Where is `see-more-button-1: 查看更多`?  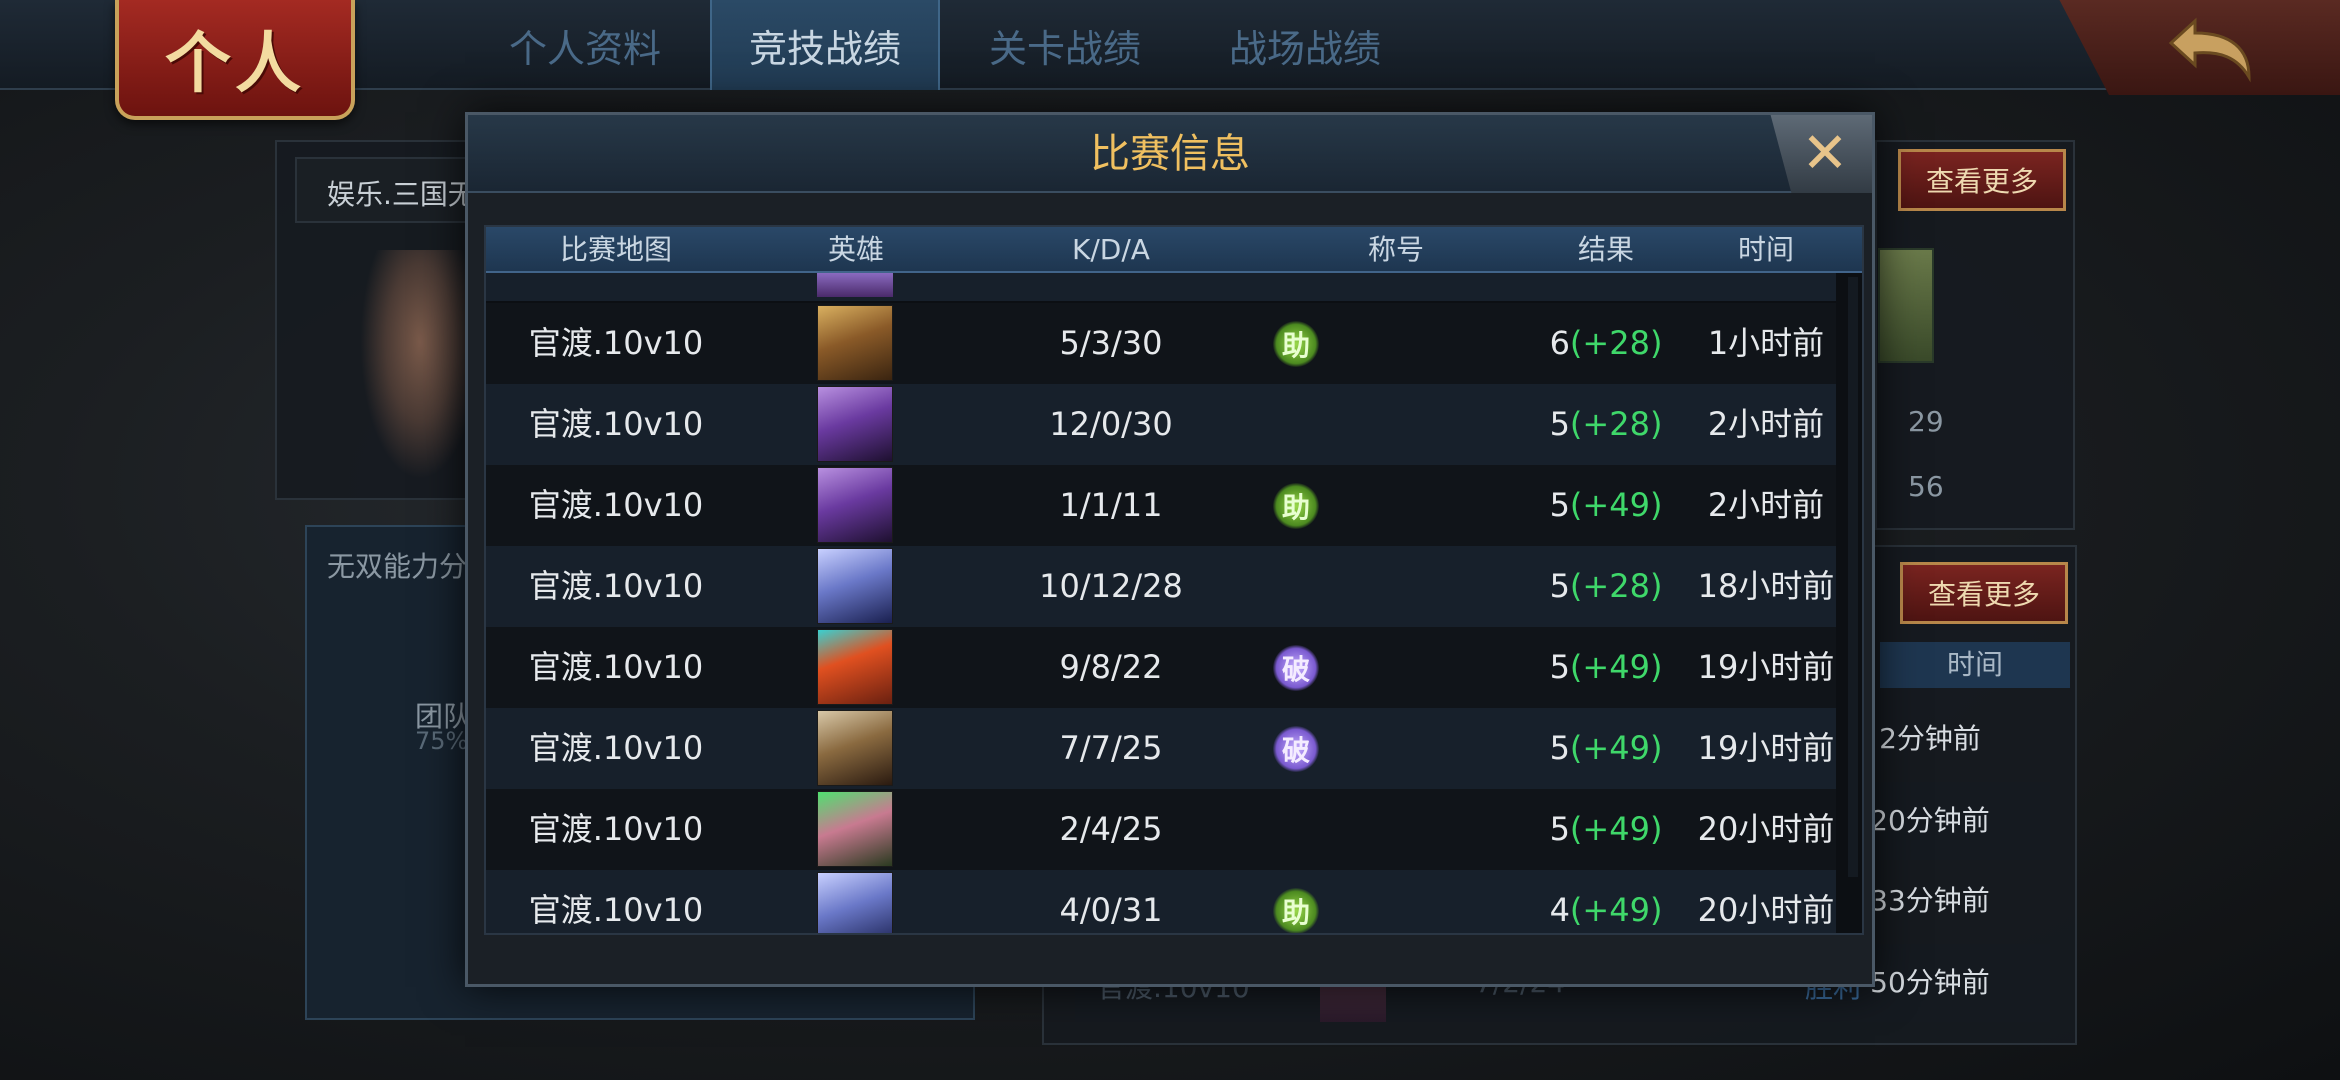
see-more-button-1: 查看更多 is located at coordinates (1982, 180).